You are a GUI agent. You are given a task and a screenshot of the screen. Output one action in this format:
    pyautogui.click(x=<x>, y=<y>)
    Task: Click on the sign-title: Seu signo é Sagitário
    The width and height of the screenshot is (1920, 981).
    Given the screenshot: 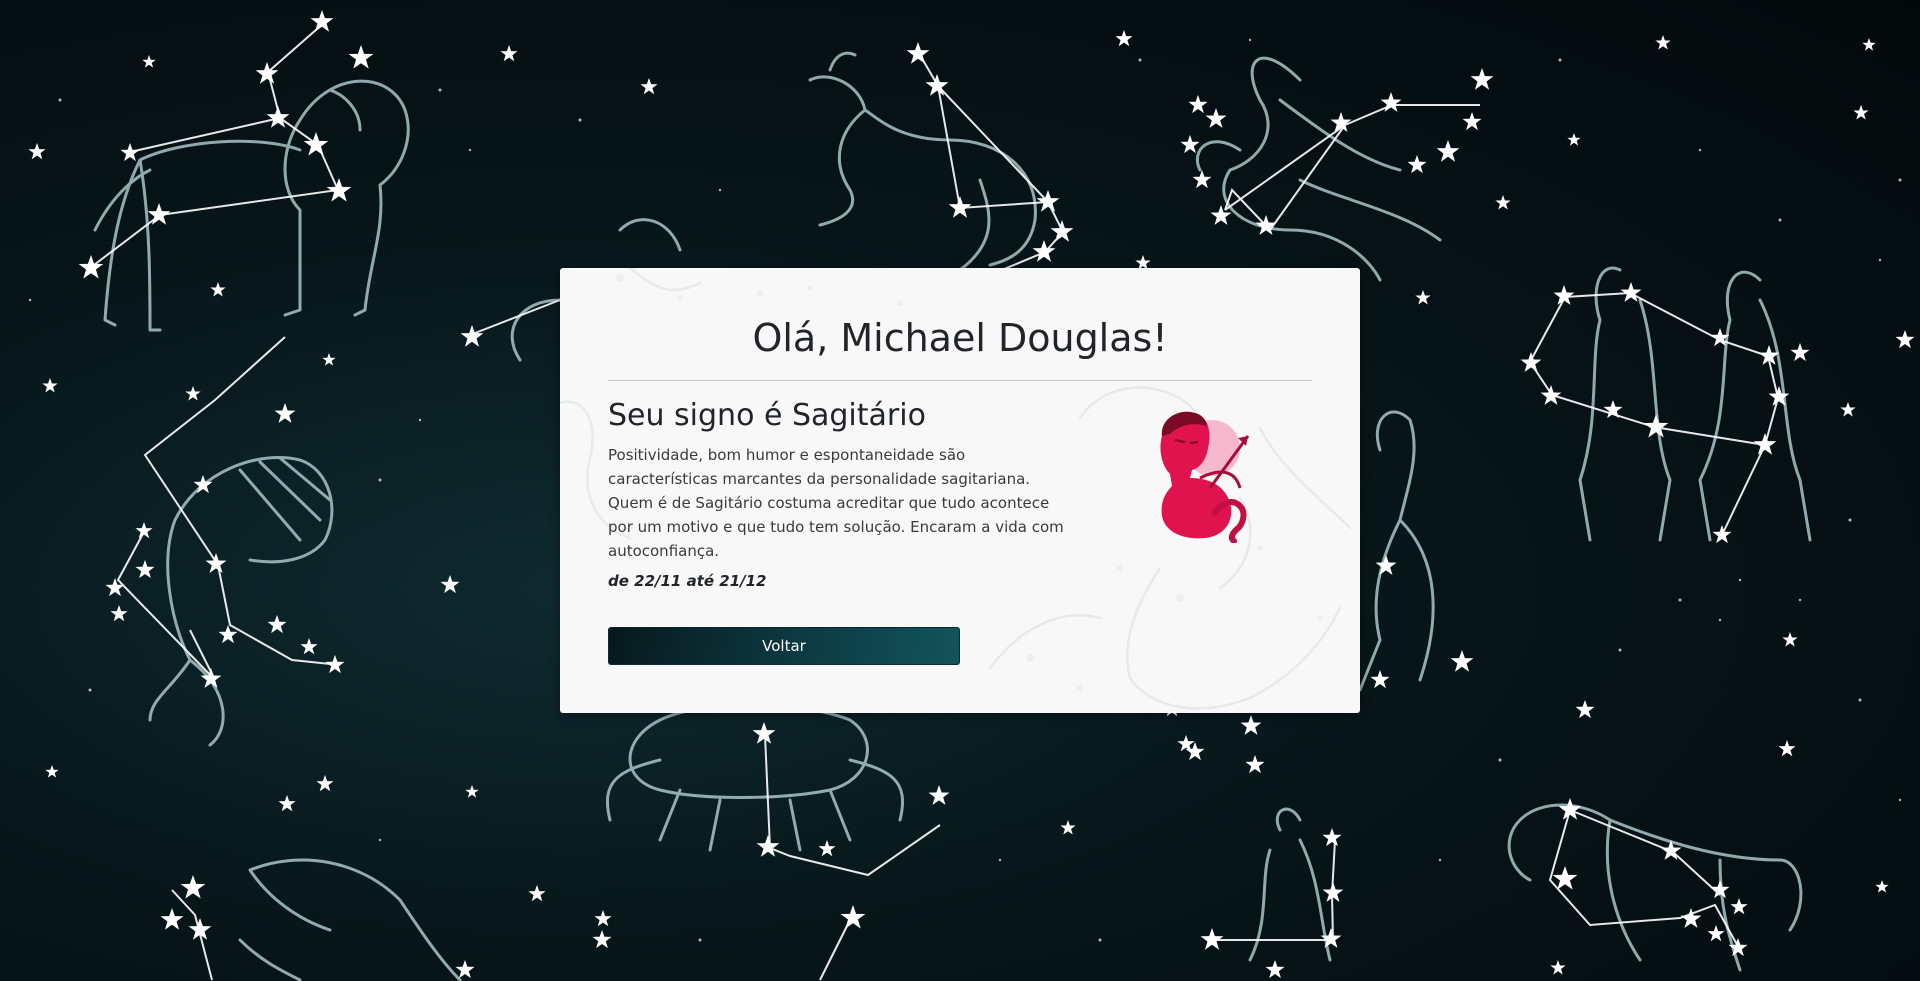 What is the action you would take?
    pyautogui.click(x=767, y=415)
    